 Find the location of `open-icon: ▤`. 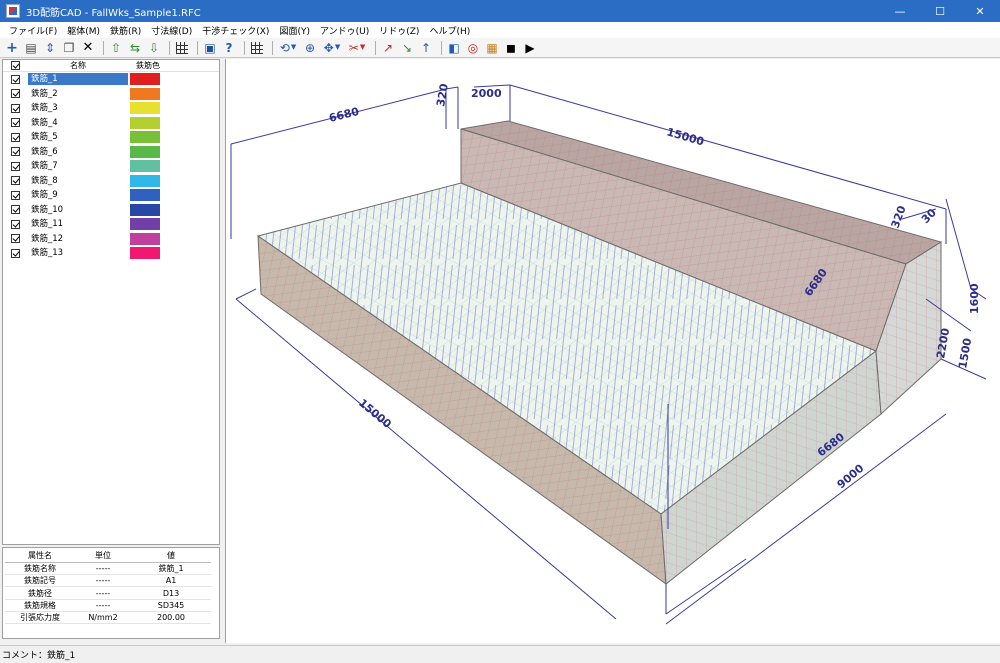

open-icon: ▤ is located at coordinates (31, 48).